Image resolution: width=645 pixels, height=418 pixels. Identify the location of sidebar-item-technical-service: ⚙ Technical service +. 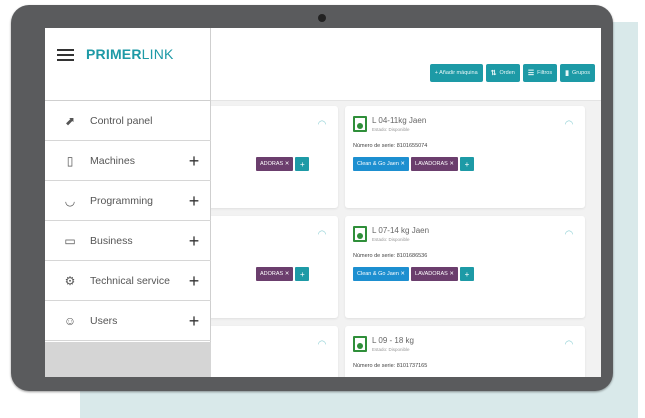
(128, 281).